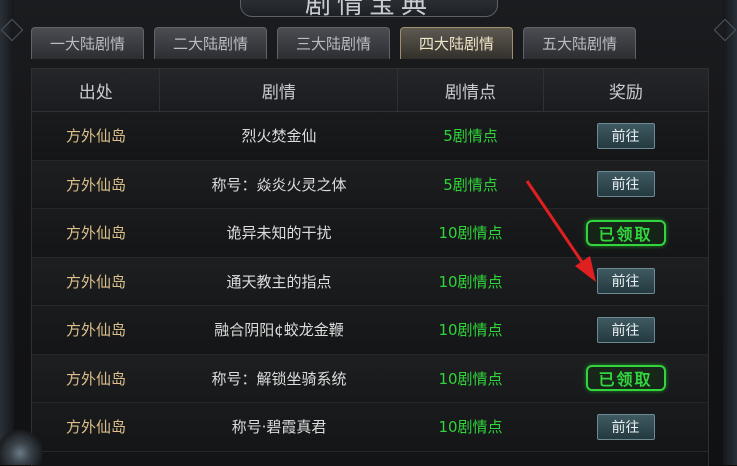 The height and width of the screenshot is (466, 737). I want to click on window-title: 剧情宝典, so click(368, 10).